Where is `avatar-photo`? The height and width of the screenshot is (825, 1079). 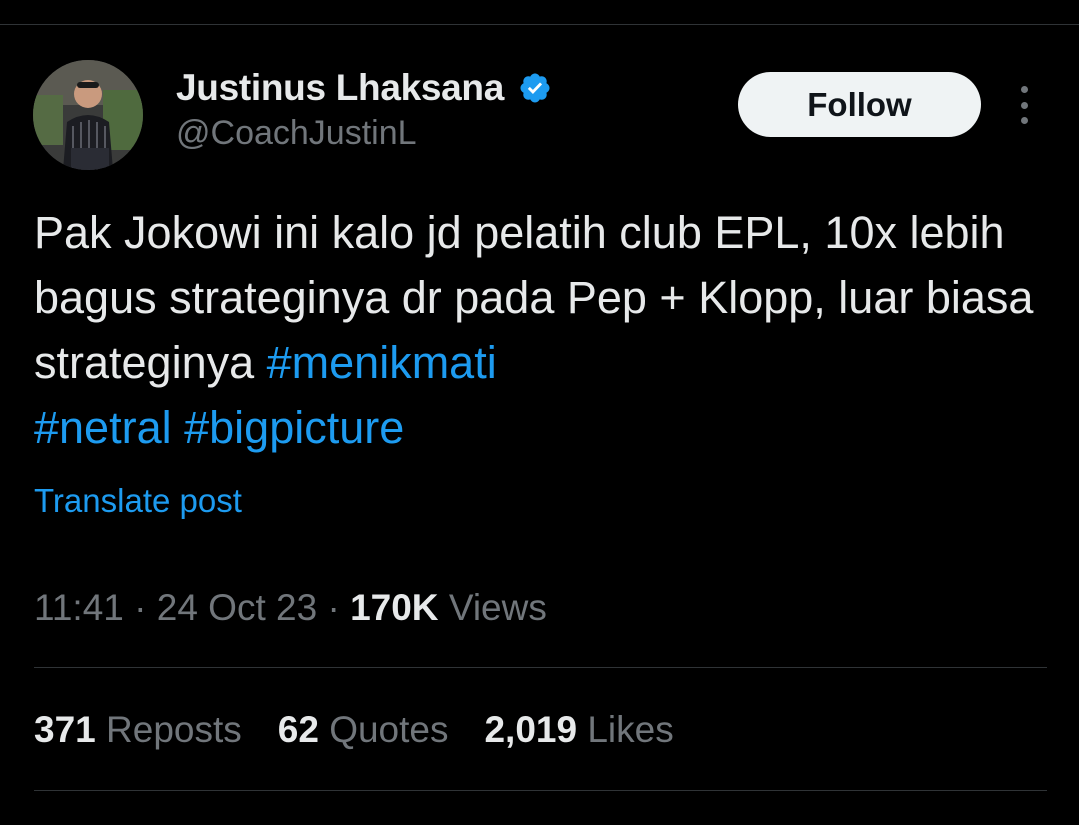 avatar-photo is located at coordinates (88, 115).